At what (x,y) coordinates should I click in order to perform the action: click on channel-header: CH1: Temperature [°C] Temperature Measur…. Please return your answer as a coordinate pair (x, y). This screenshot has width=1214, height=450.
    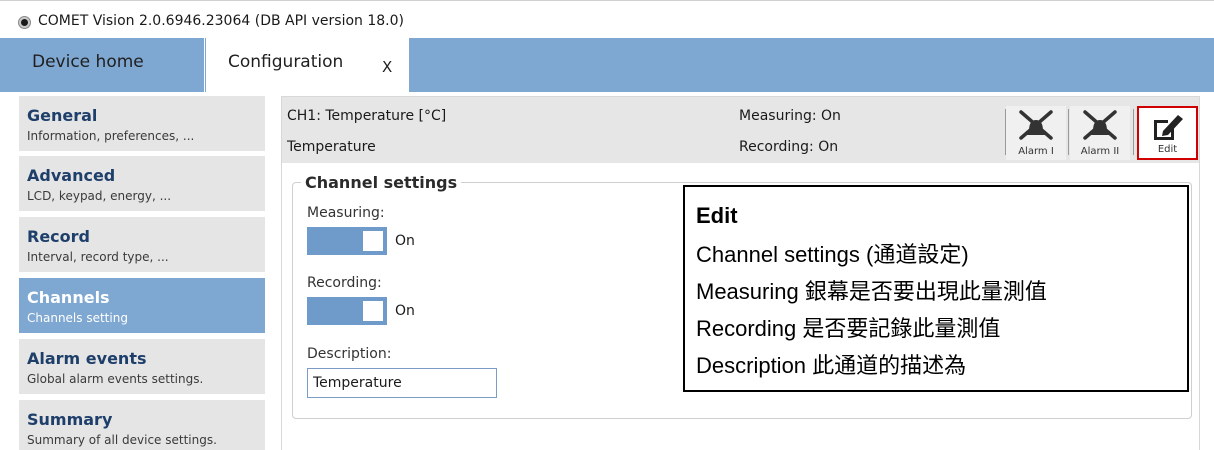
    Looking at the image, I should click on (740, 130).